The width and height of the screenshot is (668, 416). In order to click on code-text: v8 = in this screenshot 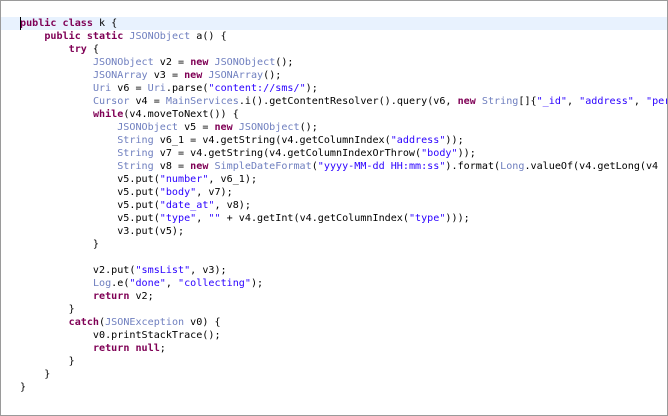, I will do `click(172, 166)`.